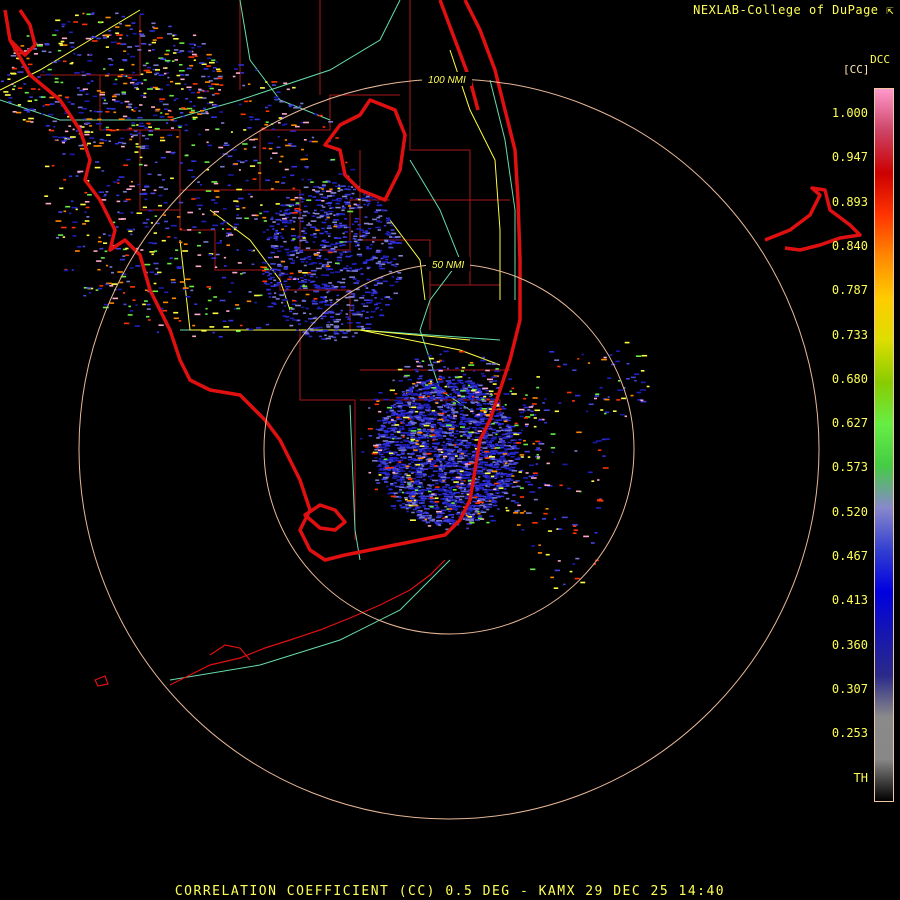 This screenshot has height=900, width=900. I want to click on scale-tick-label: 0.947, so click(849, 157).